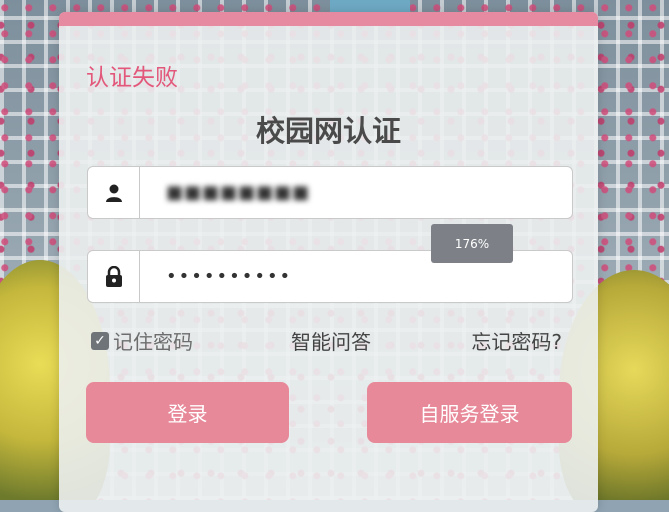 The height and width of the screenshot is (512, 669). I want to click on password-value: ••••••••••, so click(229, 276).